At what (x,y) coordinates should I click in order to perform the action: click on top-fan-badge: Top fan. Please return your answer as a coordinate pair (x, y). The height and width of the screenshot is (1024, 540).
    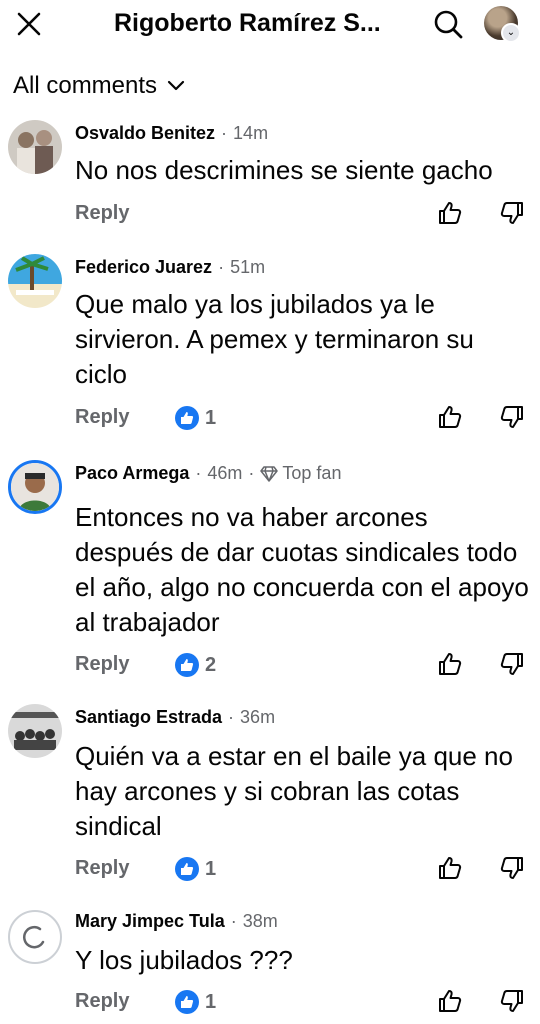
    Looking at the image, I should click on (300, 473).